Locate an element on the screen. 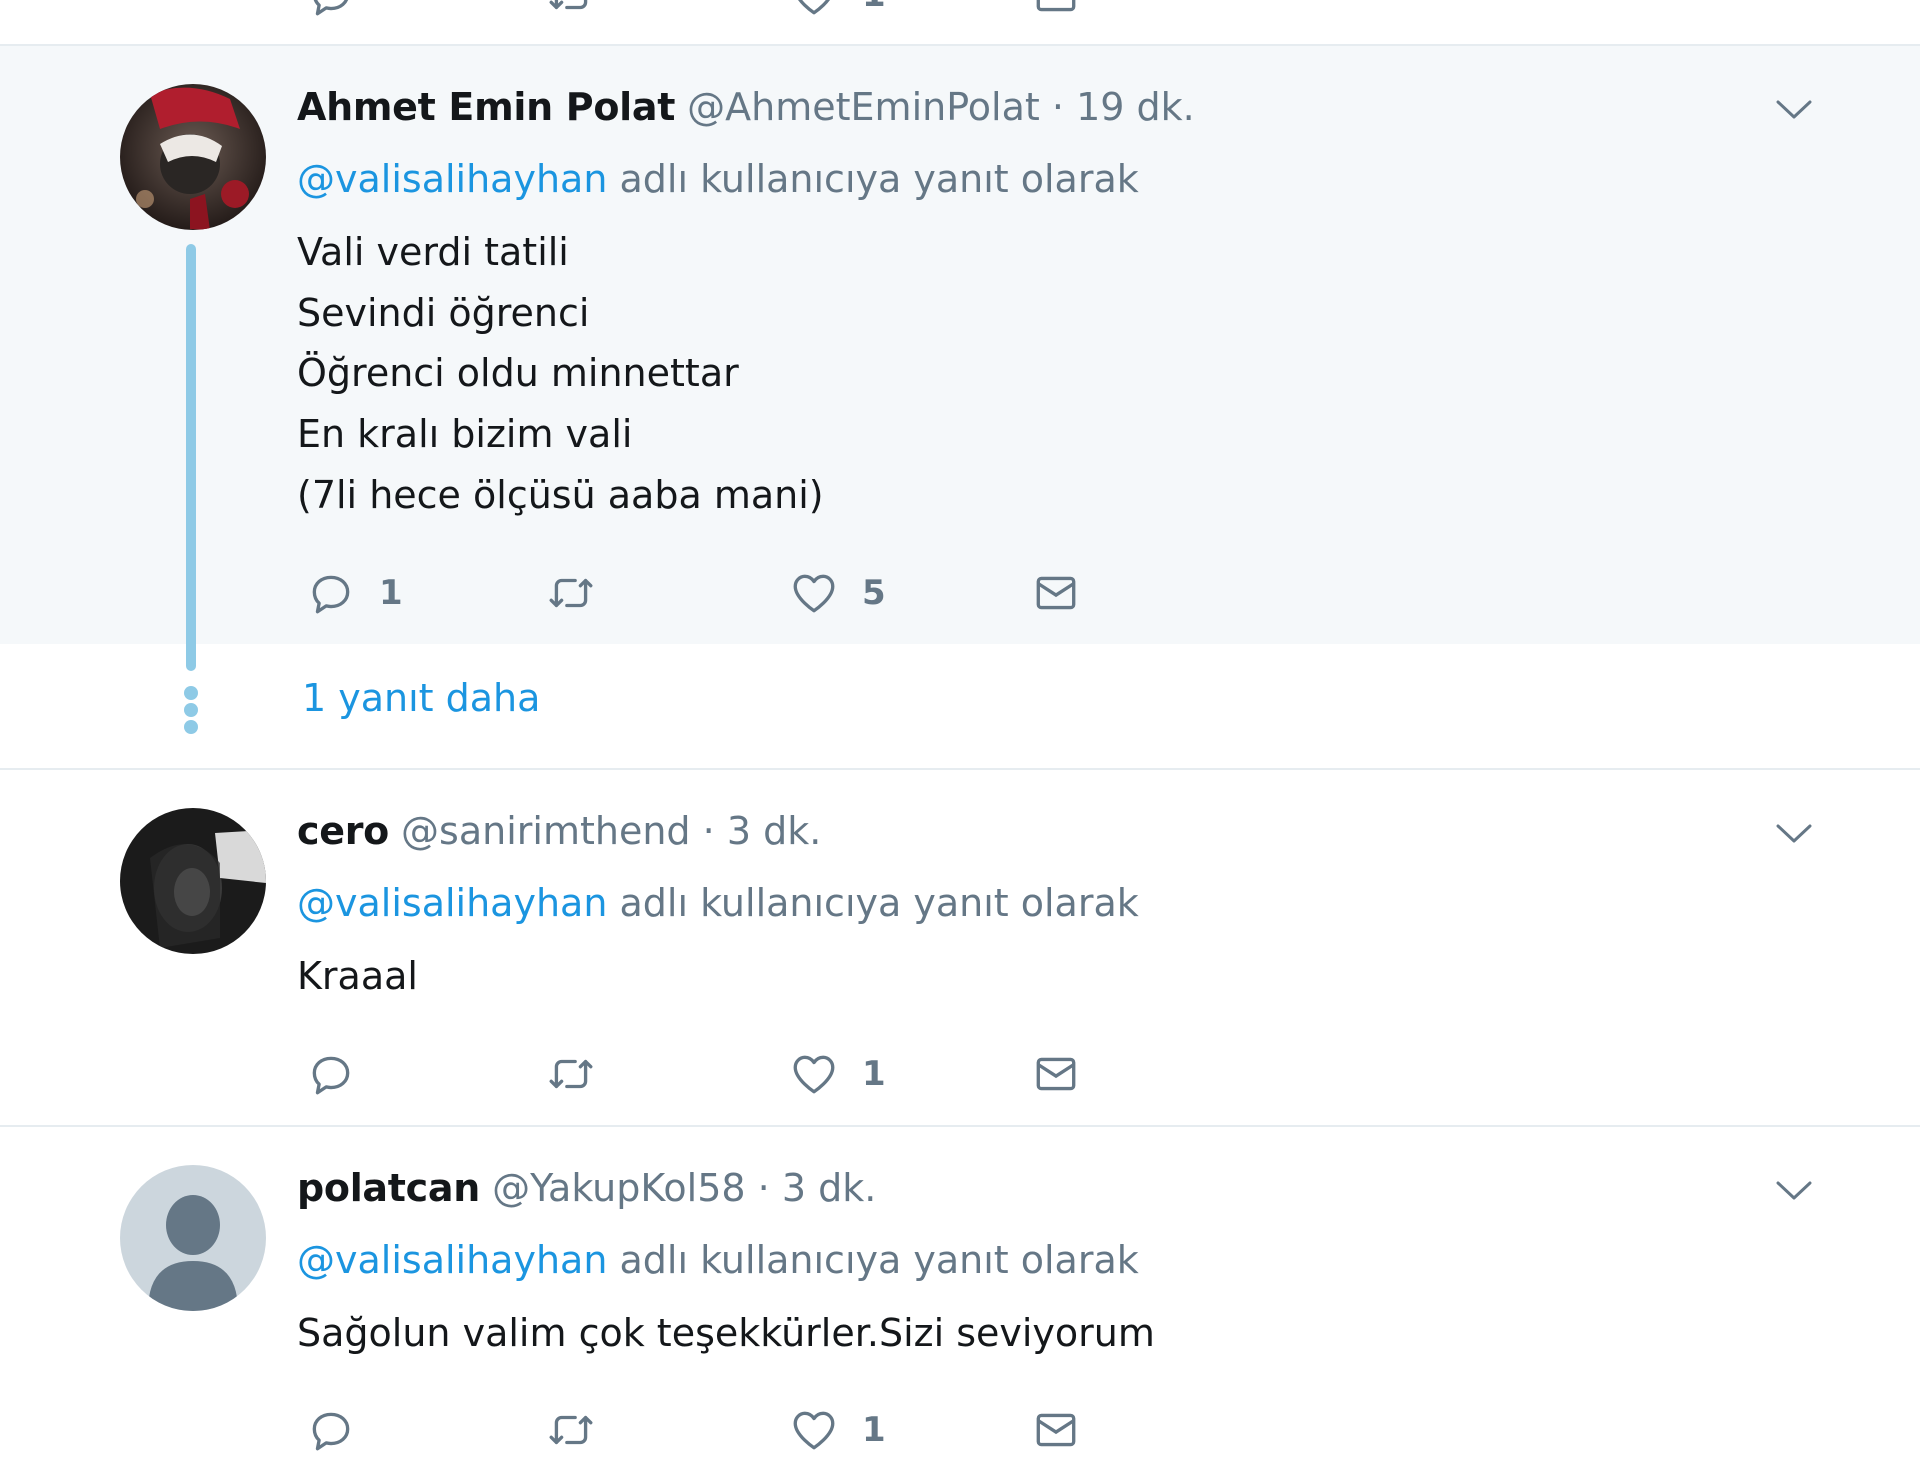 The width and height of the screenshot is (1920, 1480). username: @sanirimthend is located at coordinates (546, 831).